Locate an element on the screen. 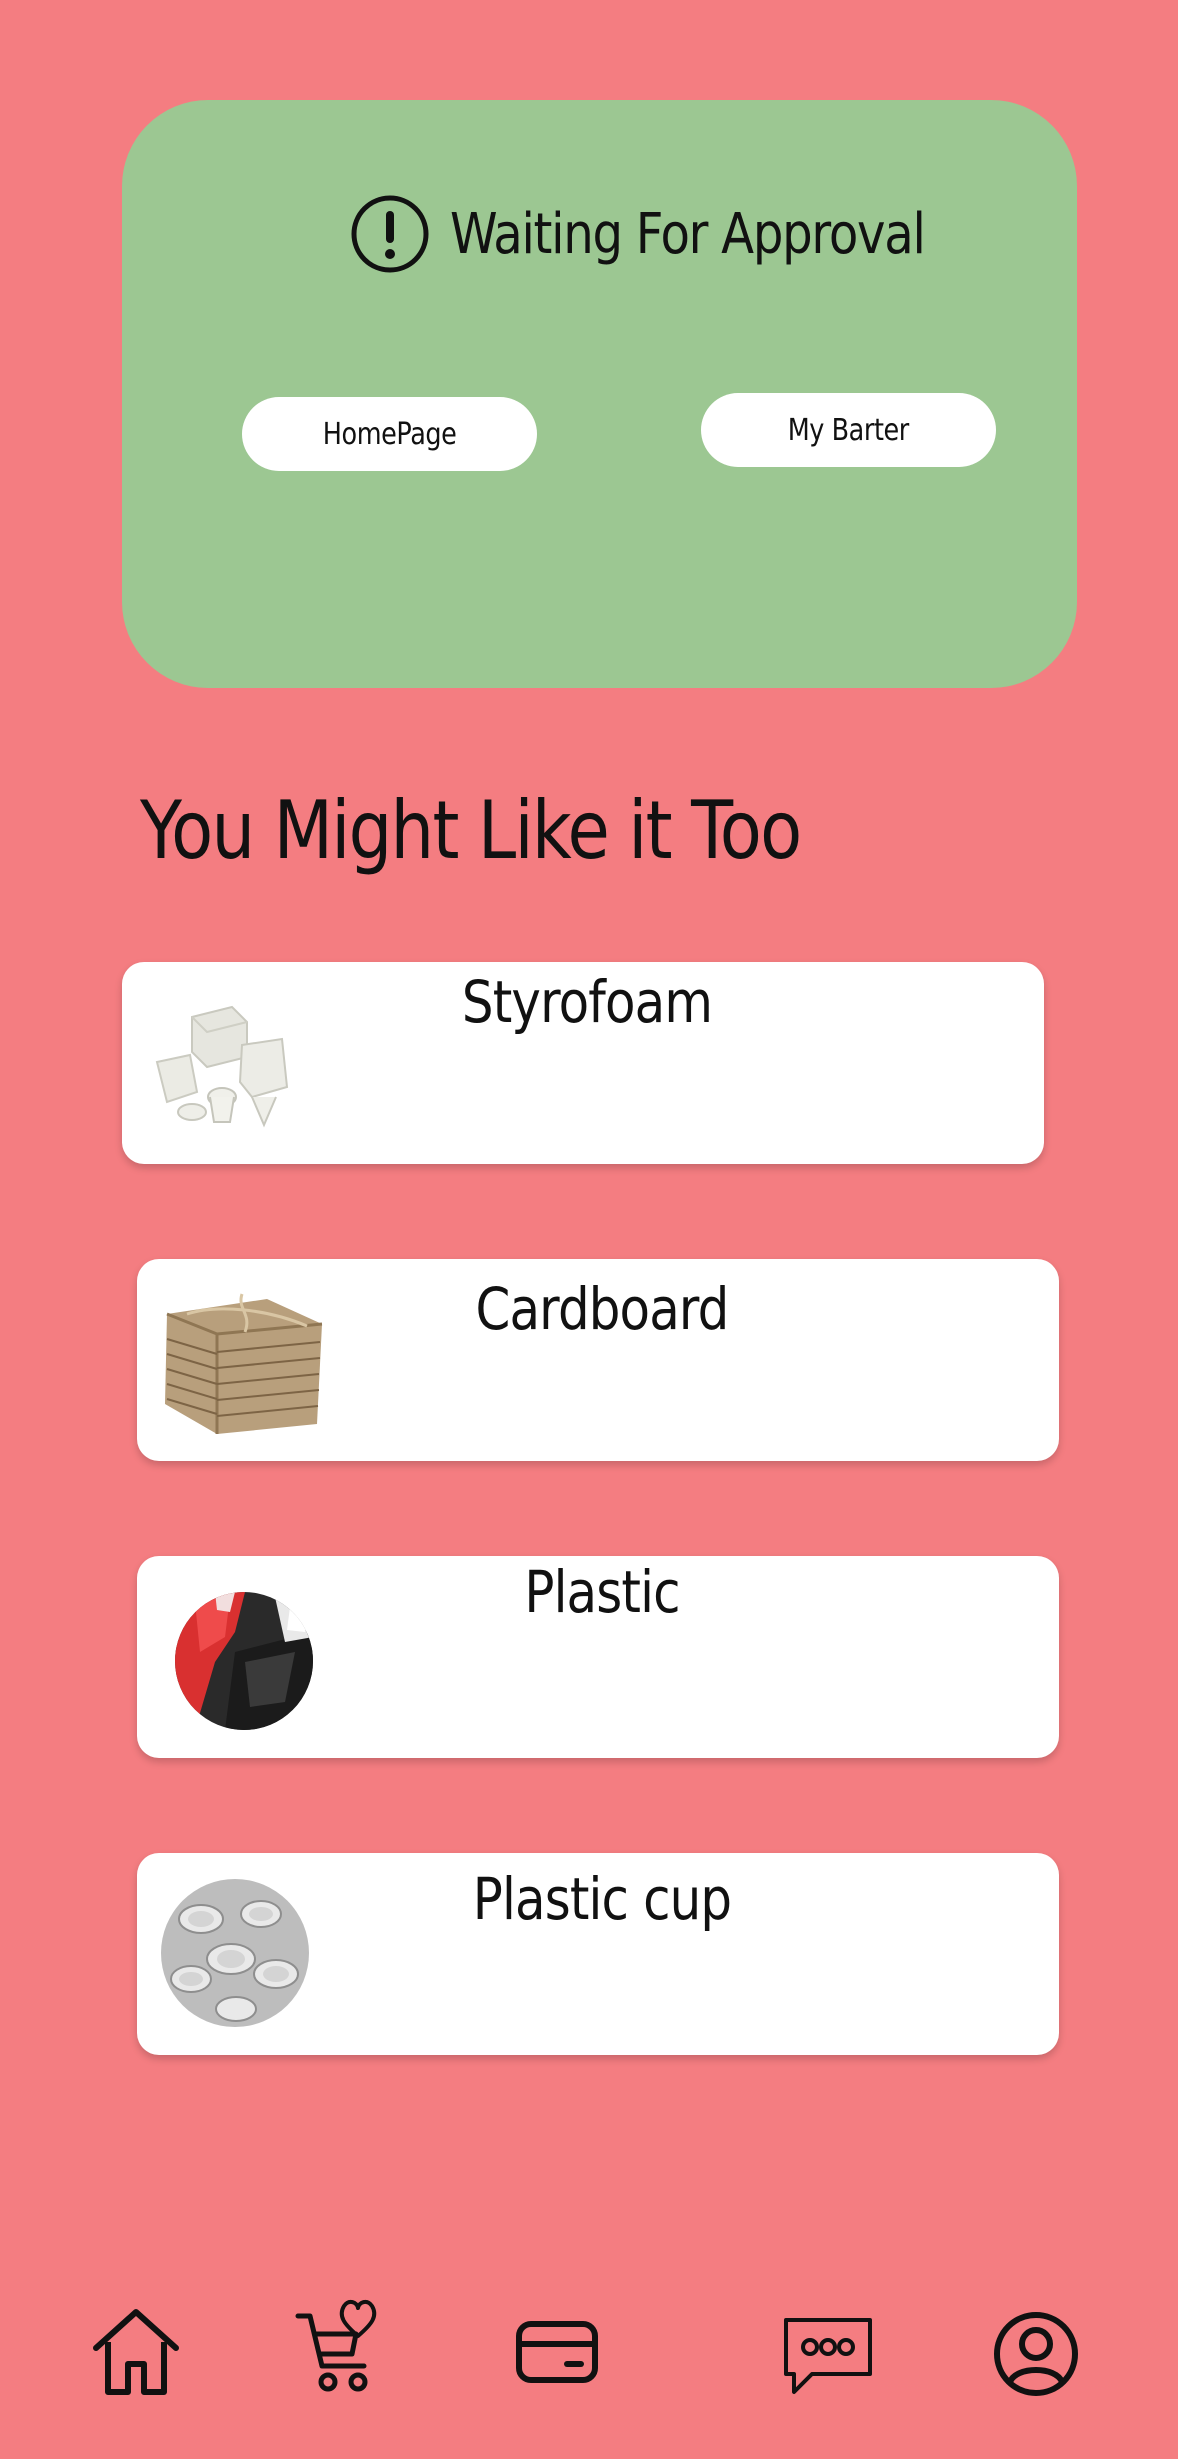 Image resolution: width=1178 pixels, height=2459 pixels. homepage-button-label: HomePage is located at coordinates (389, 434).